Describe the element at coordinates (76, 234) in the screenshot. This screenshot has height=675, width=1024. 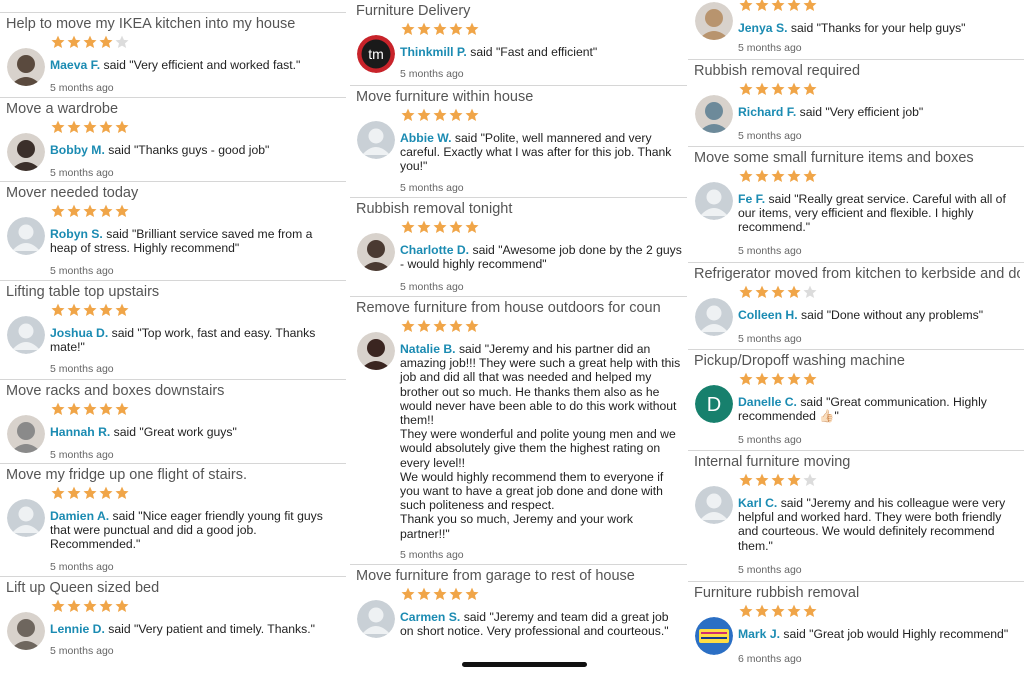
I see `reviewer-name-link: Robyn S.` at that location.